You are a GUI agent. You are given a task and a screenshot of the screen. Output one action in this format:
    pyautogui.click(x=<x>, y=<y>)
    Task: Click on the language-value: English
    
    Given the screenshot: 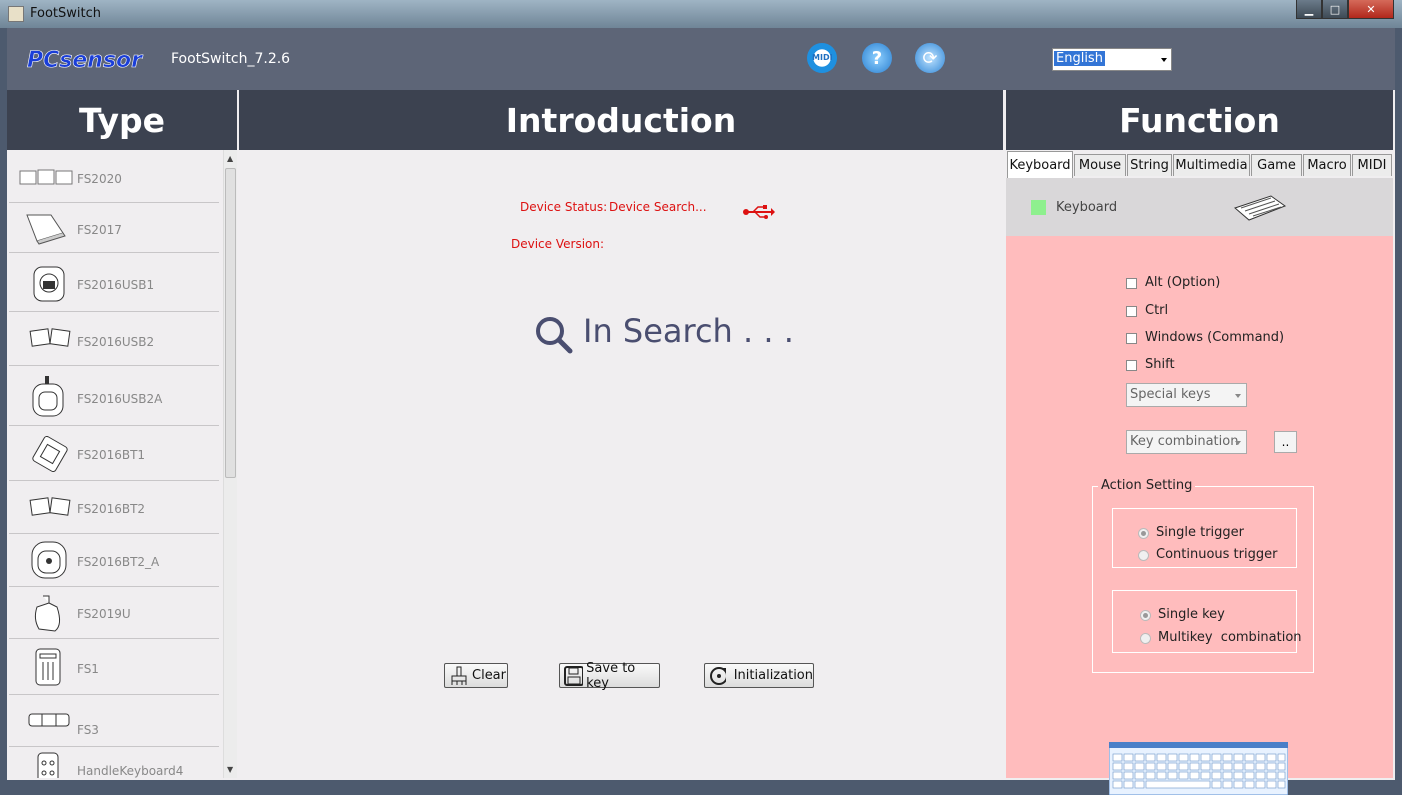 What is the action you would take?
    pyautogui.click(x=1079, y=58)
    